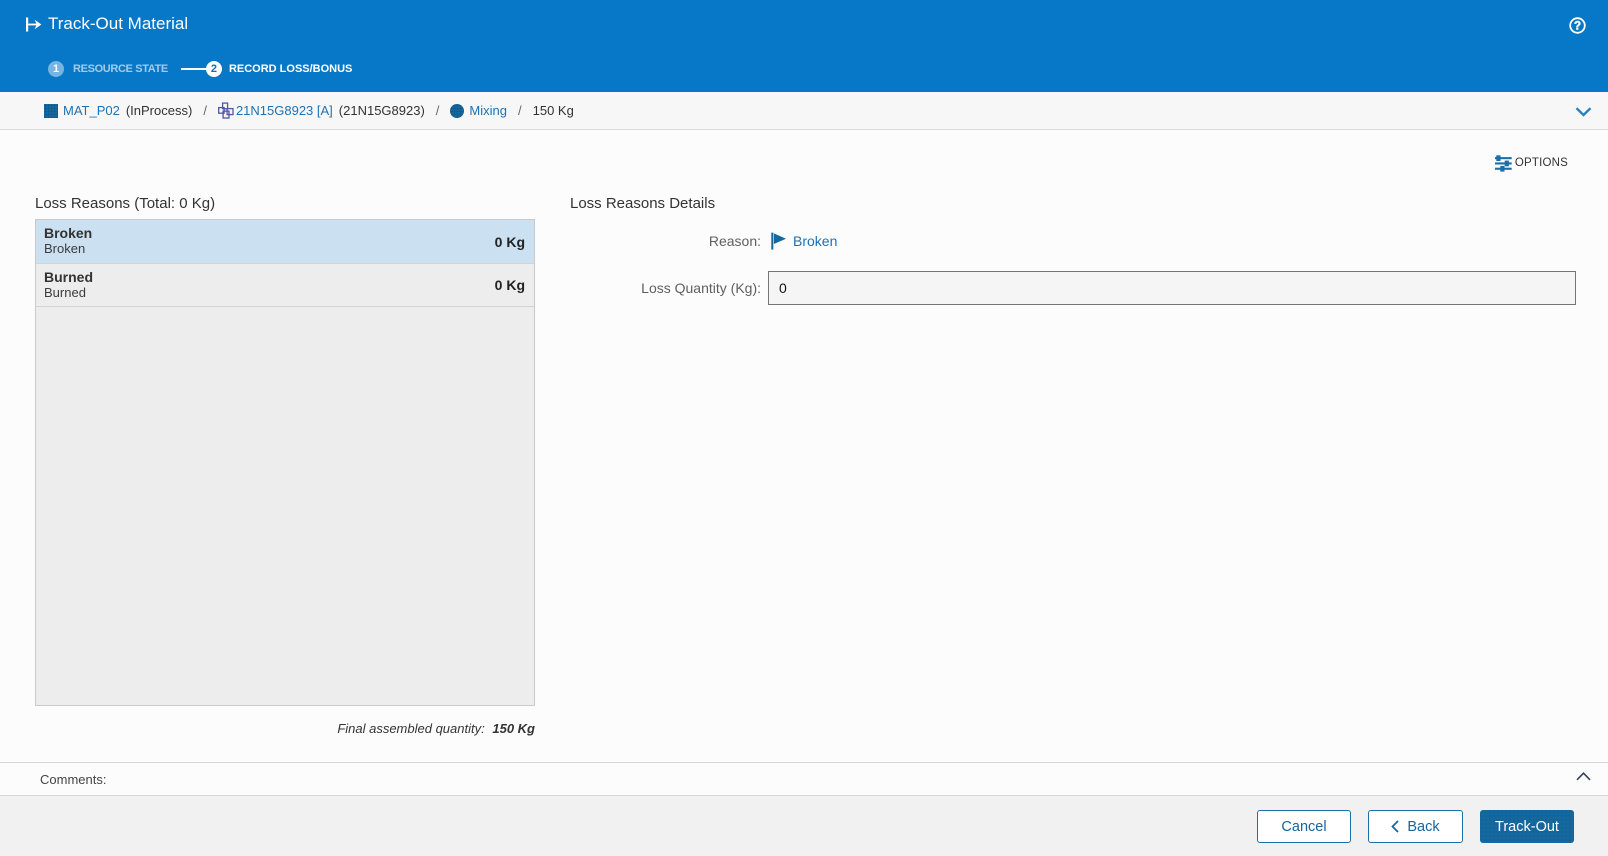 This screenshot has width=1608, height=856. Describe the element at coordinates (1395, 826) in the screenshot. I see `chevron-left-icon` at that location.